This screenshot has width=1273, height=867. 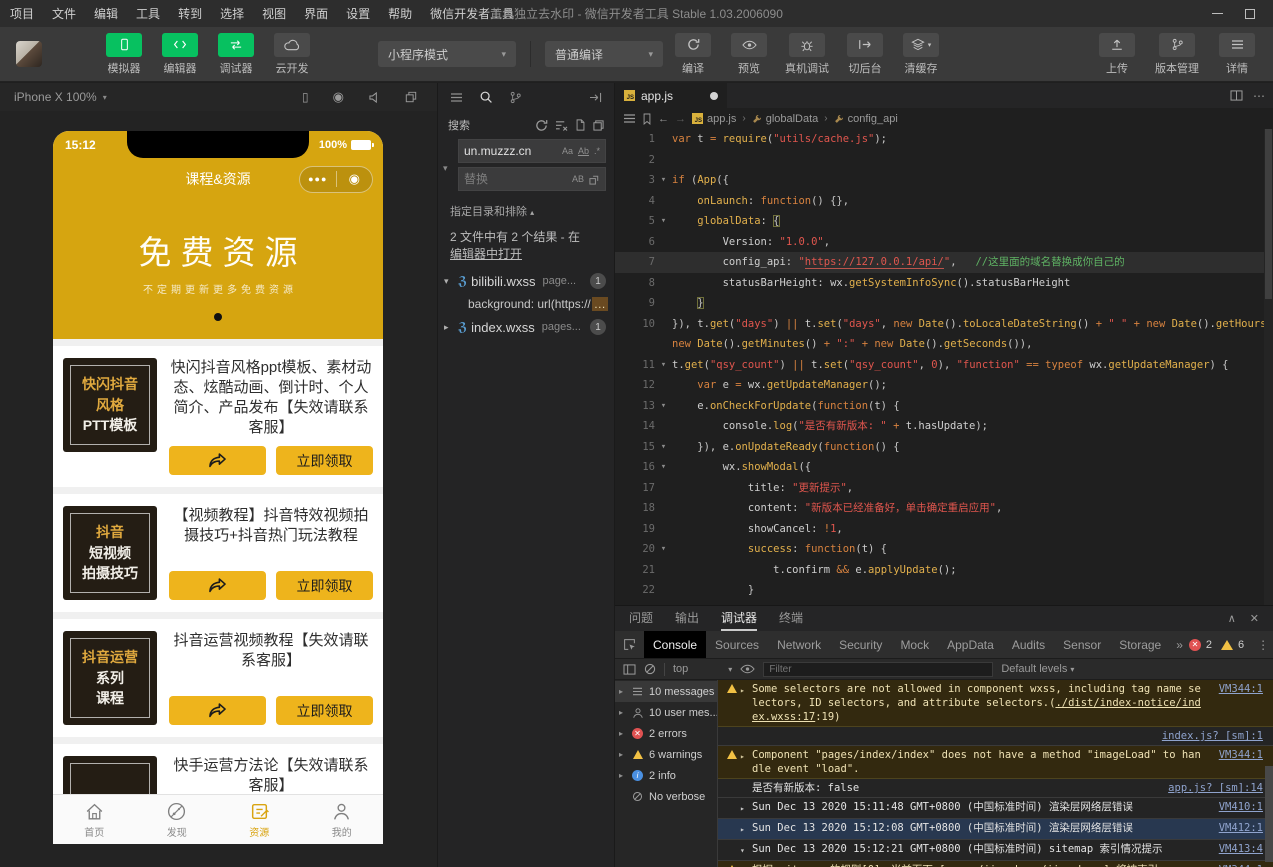 What do you see at coordinates (666, 775) in the screenshot?
I see `console-filter-row: ▸ i 2 info` at bounding box center [666, 775].